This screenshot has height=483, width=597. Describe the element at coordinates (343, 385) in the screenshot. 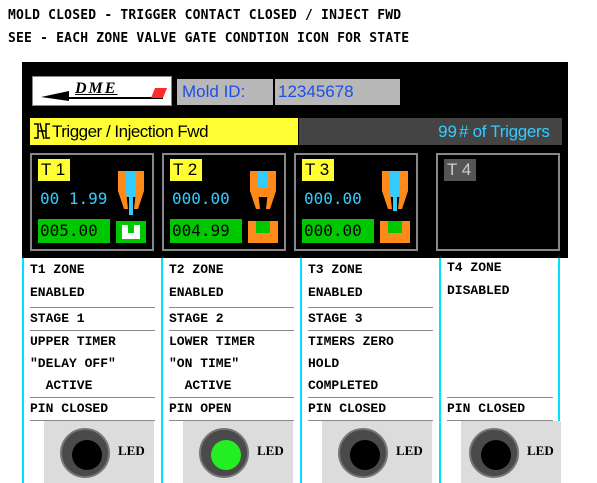

I see `timer-line-3: COMPLETED` at that location.